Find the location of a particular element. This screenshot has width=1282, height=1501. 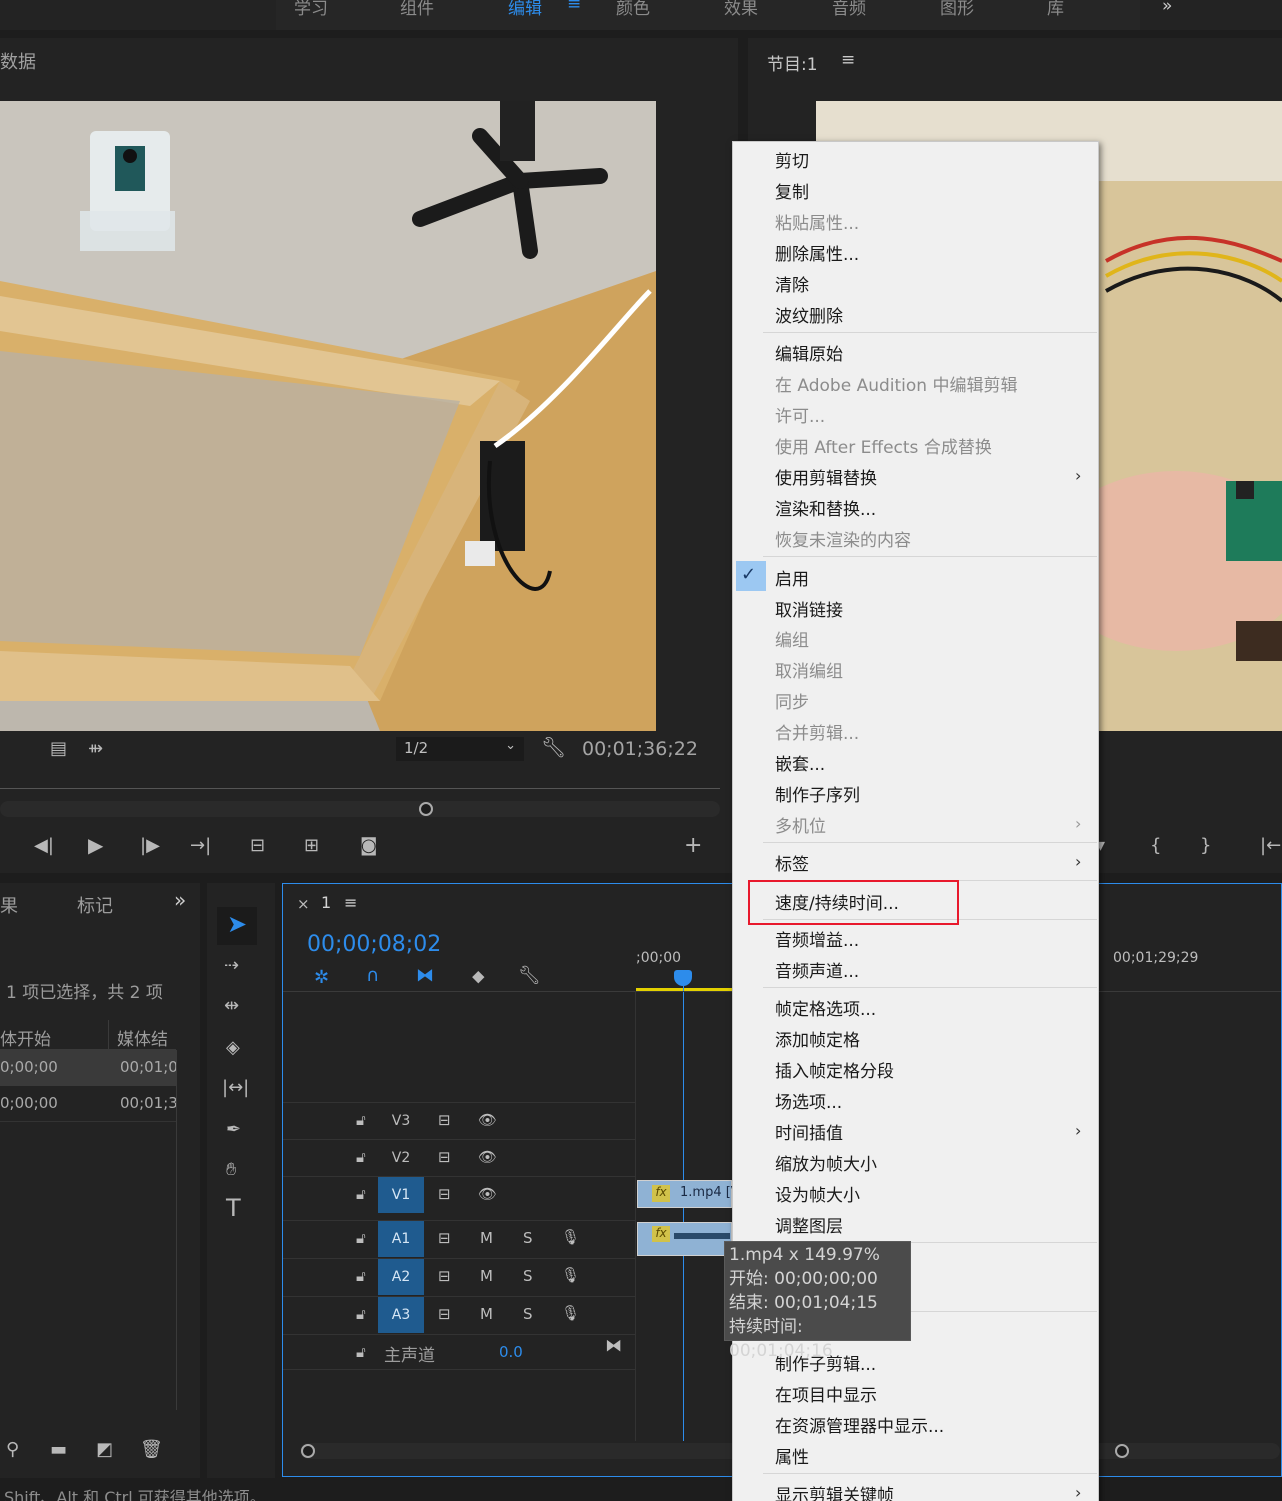

filmstrip-icon: ▤ is located at coordinates (58, 749).